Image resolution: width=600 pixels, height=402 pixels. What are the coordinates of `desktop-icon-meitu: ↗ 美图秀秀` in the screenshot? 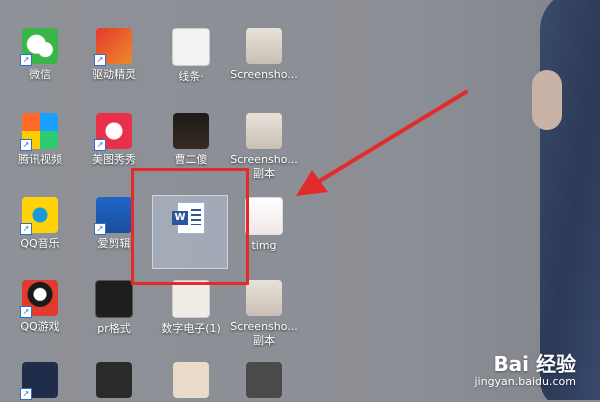 It's located at (114, 140).